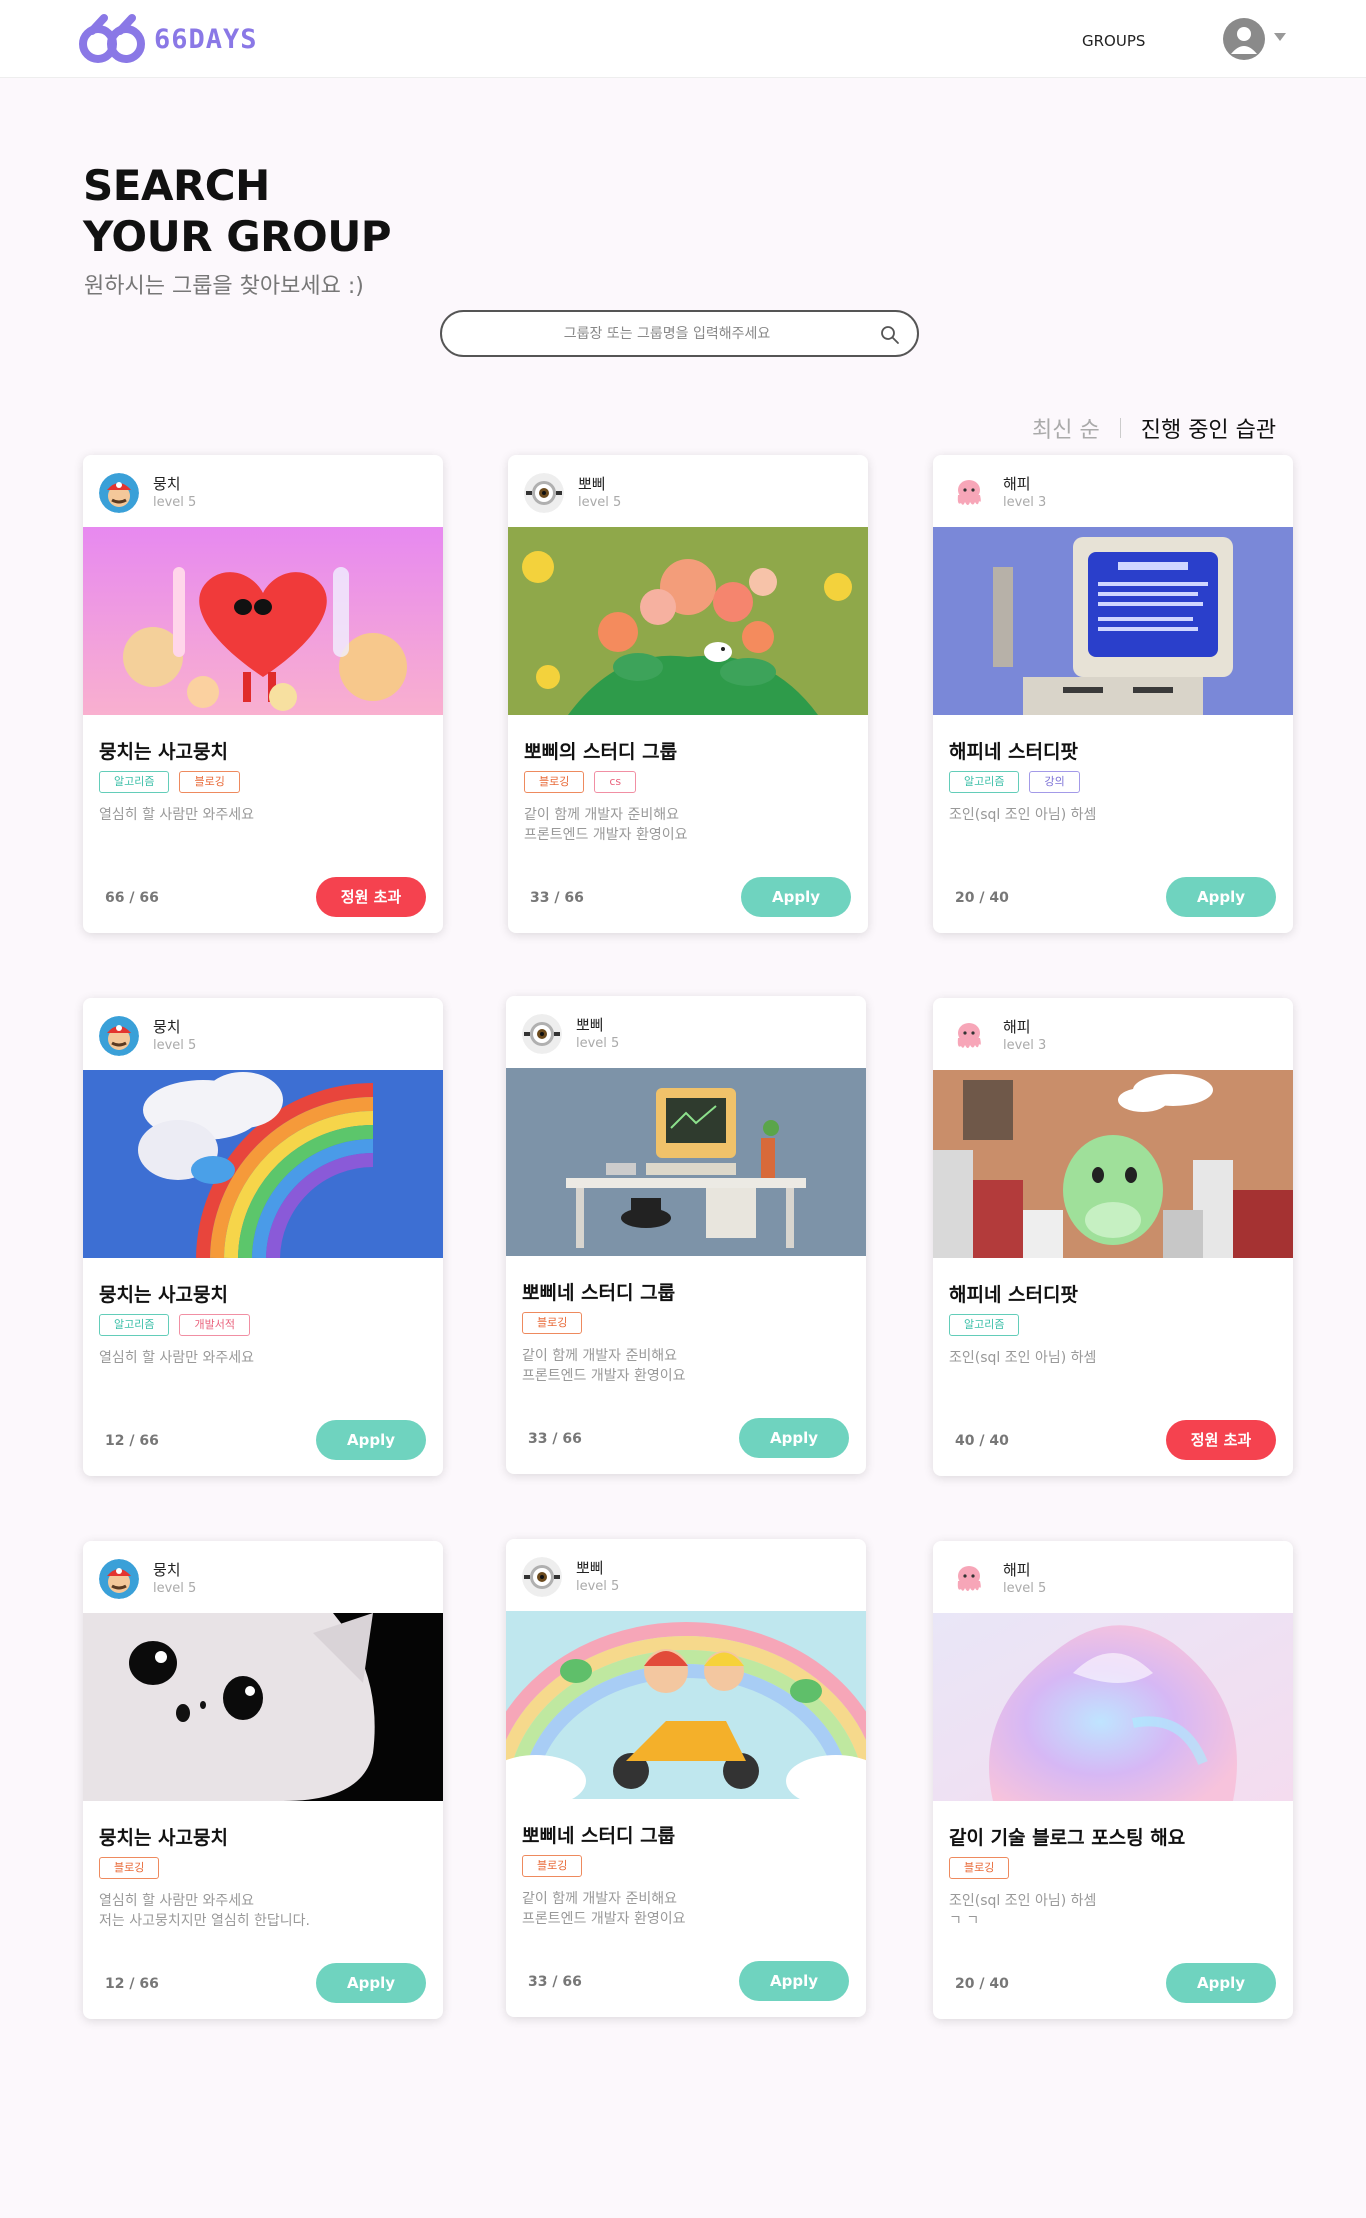  What do you see at coordinates (132, 898) in the screenshot?
I see `member-count: 66 / 66` at bounding box center [132, 898].